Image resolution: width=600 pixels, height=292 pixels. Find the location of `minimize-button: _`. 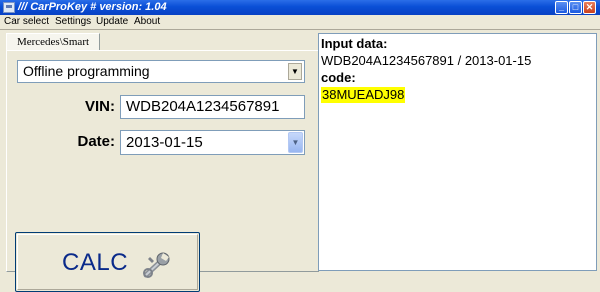

minimize-button: _ is located at coordinates (561, 7).